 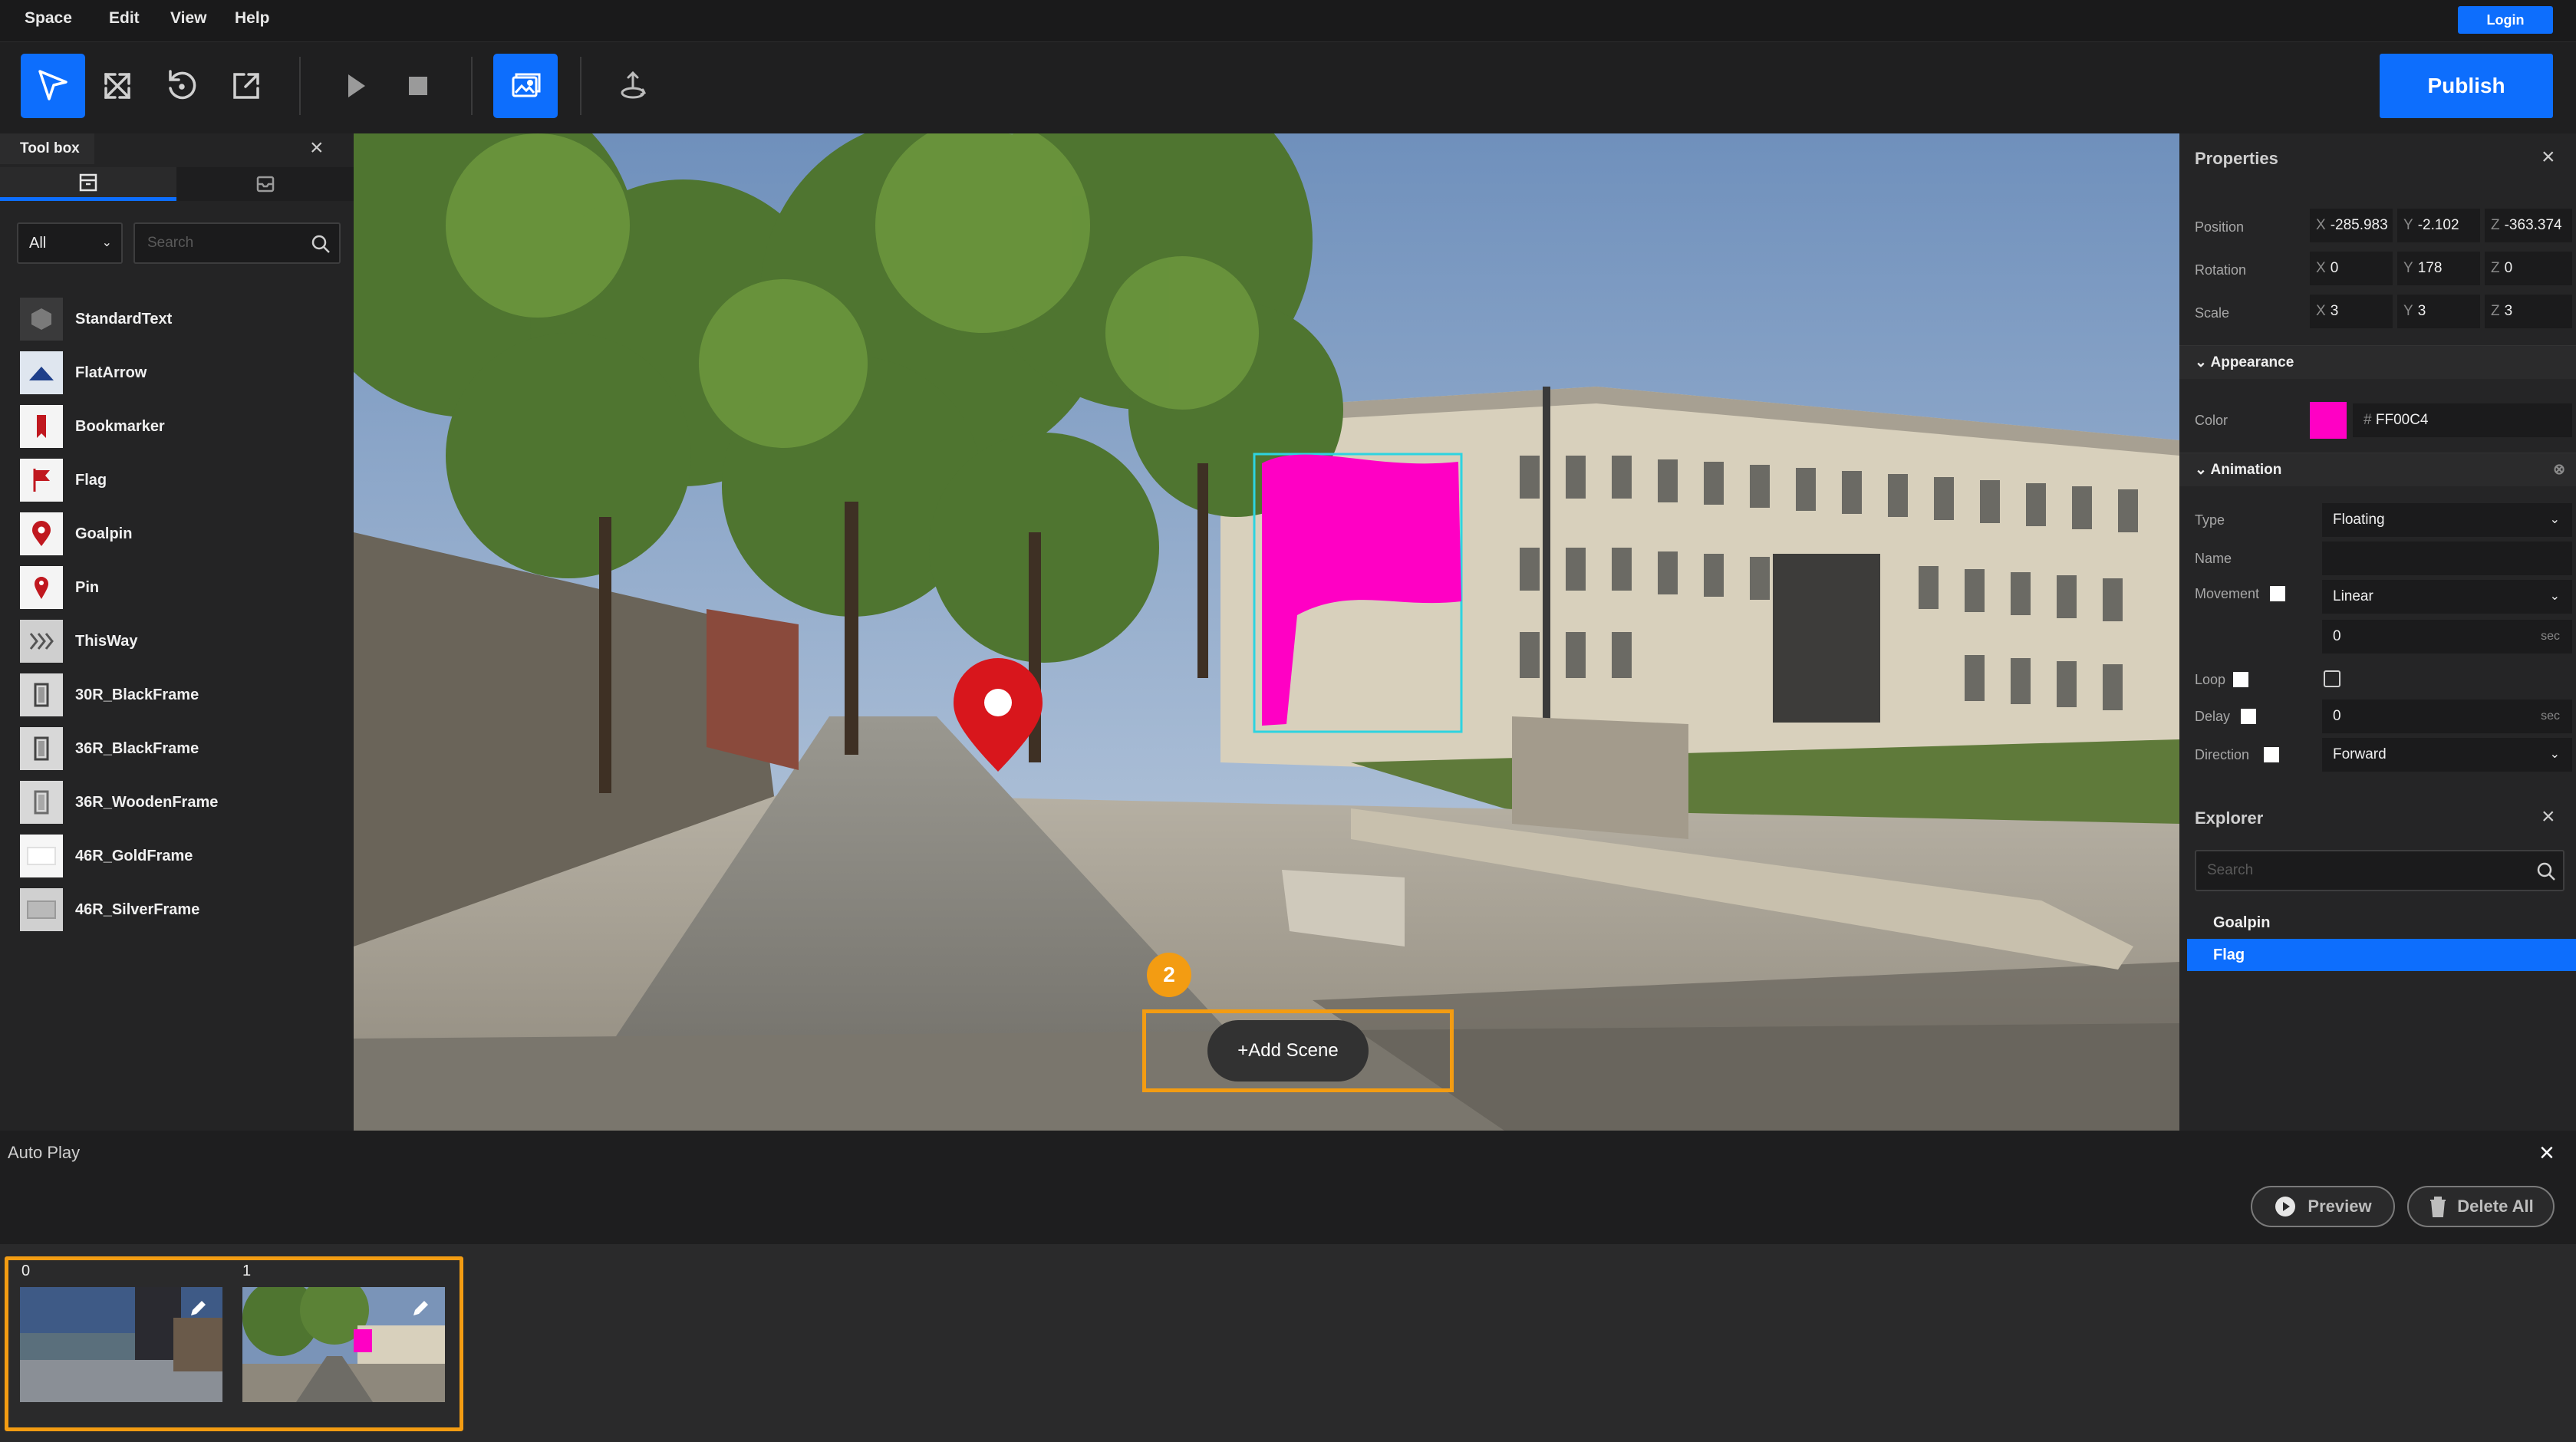 What do you see at coordinates (2359, 520) in the screenshot?
I see `type-value: Floating` at bounding box center [2359, 520].